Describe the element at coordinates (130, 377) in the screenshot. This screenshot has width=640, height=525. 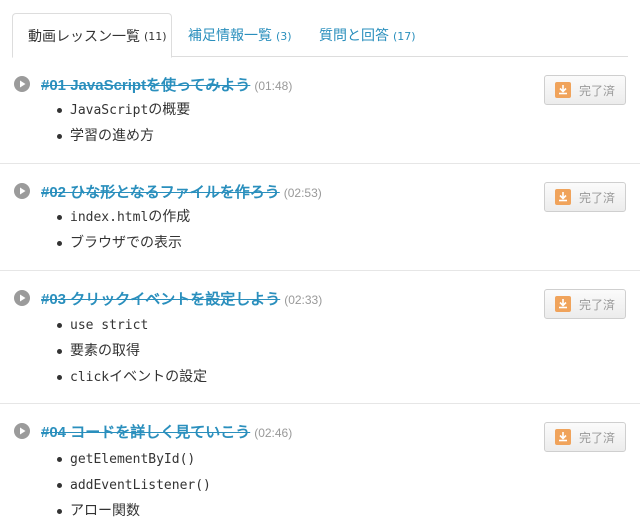
I see `list-item: clickイベントの設定` at that location.